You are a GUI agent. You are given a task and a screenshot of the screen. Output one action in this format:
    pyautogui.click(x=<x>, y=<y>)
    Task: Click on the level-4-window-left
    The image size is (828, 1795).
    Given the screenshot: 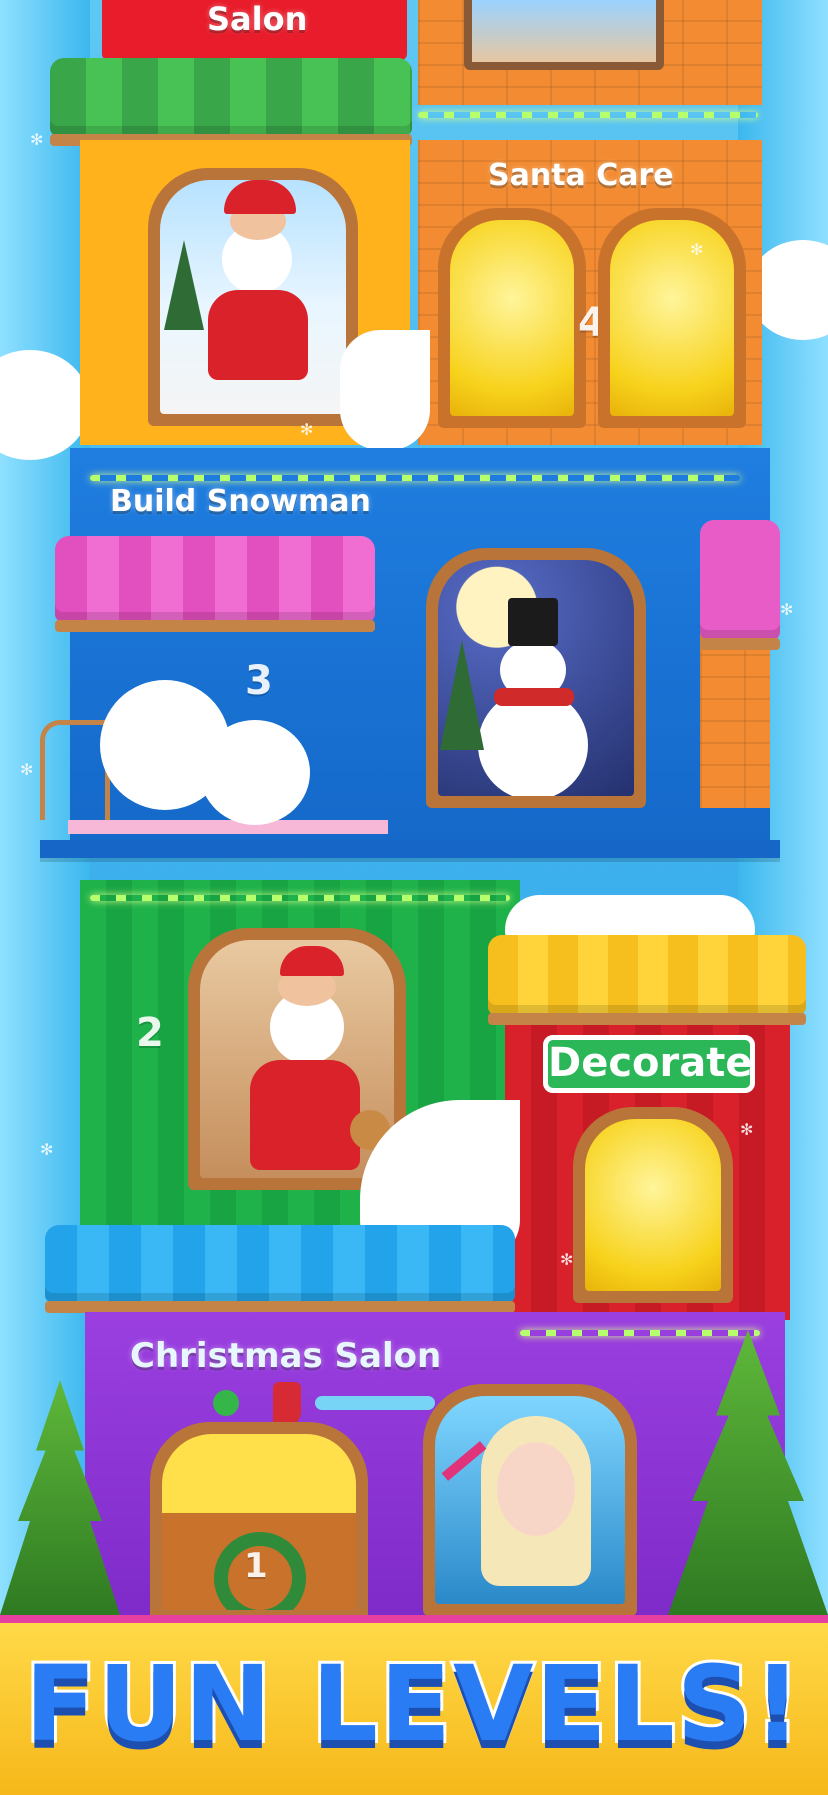 What is the action you would take?
    pyautogui.click(x=512, y=318)
    